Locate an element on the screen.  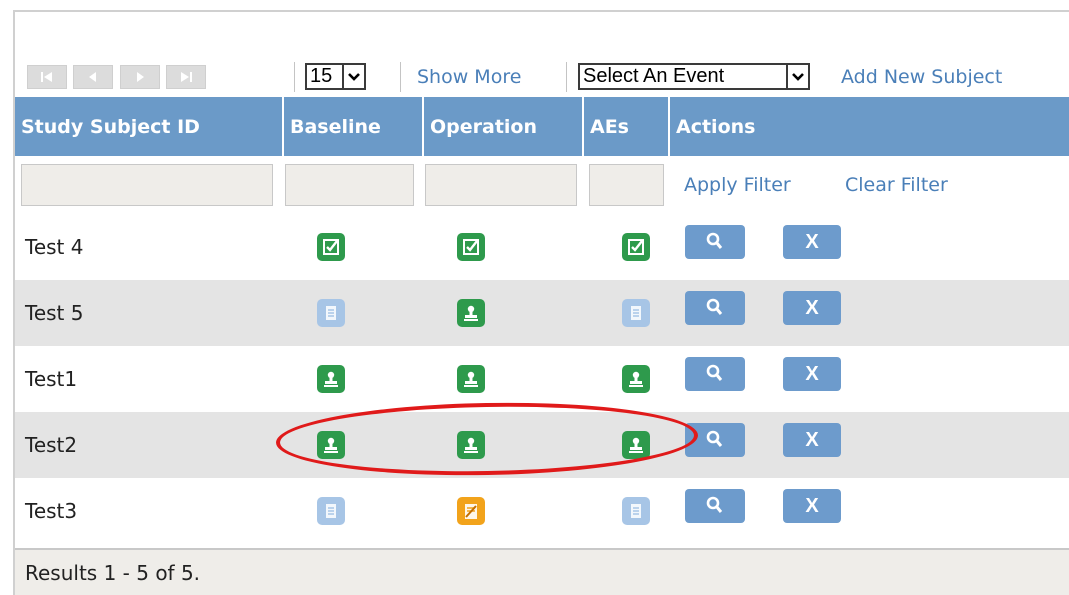
add-new-subject-link: Add New Subject is located at coordinates (921, 77).